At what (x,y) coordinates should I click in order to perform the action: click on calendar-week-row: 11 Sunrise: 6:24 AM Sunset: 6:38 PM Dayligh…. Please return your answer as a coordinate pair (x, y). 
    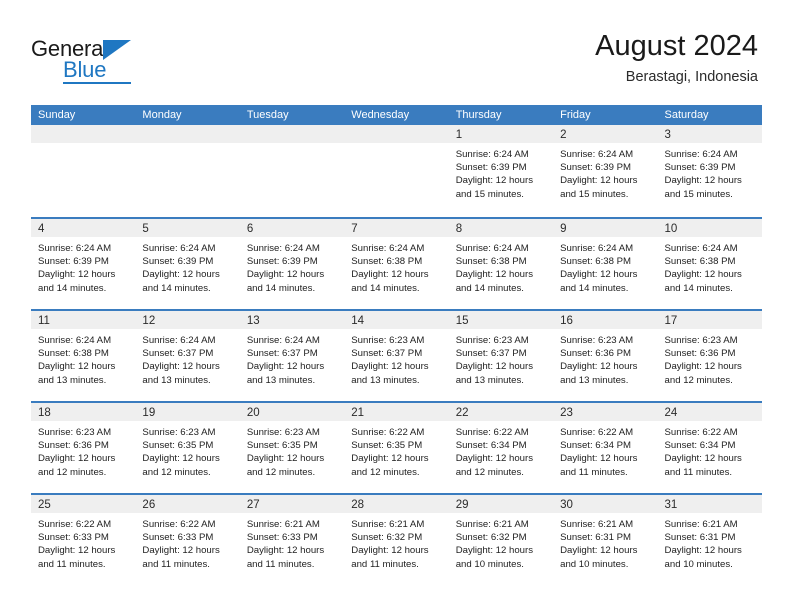
    Looking at the image, I should click on (396, 355).